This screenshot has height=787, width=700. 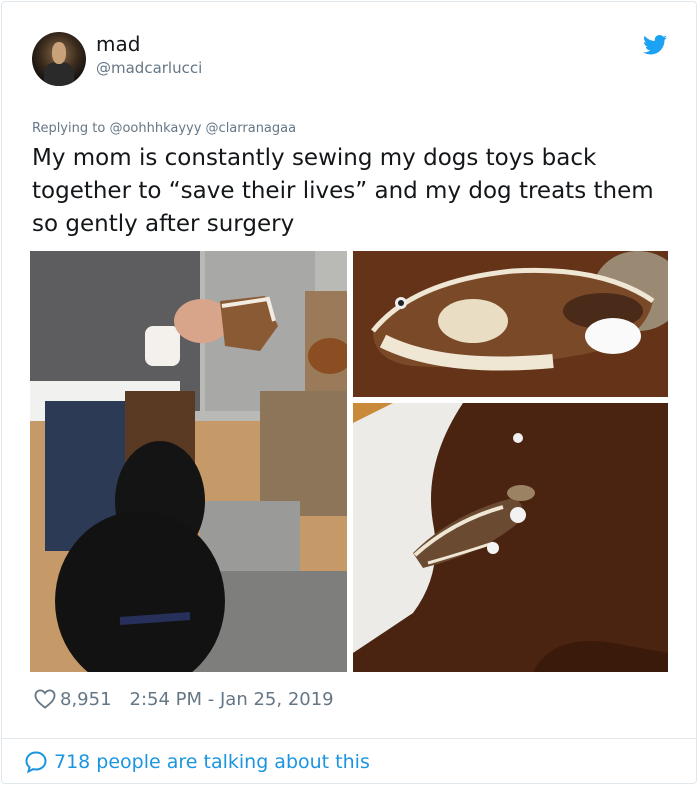 I want to click on tweet-meta: 8,951 2:54 PM - Jan 25, 2019, so click(x=184, y=699).